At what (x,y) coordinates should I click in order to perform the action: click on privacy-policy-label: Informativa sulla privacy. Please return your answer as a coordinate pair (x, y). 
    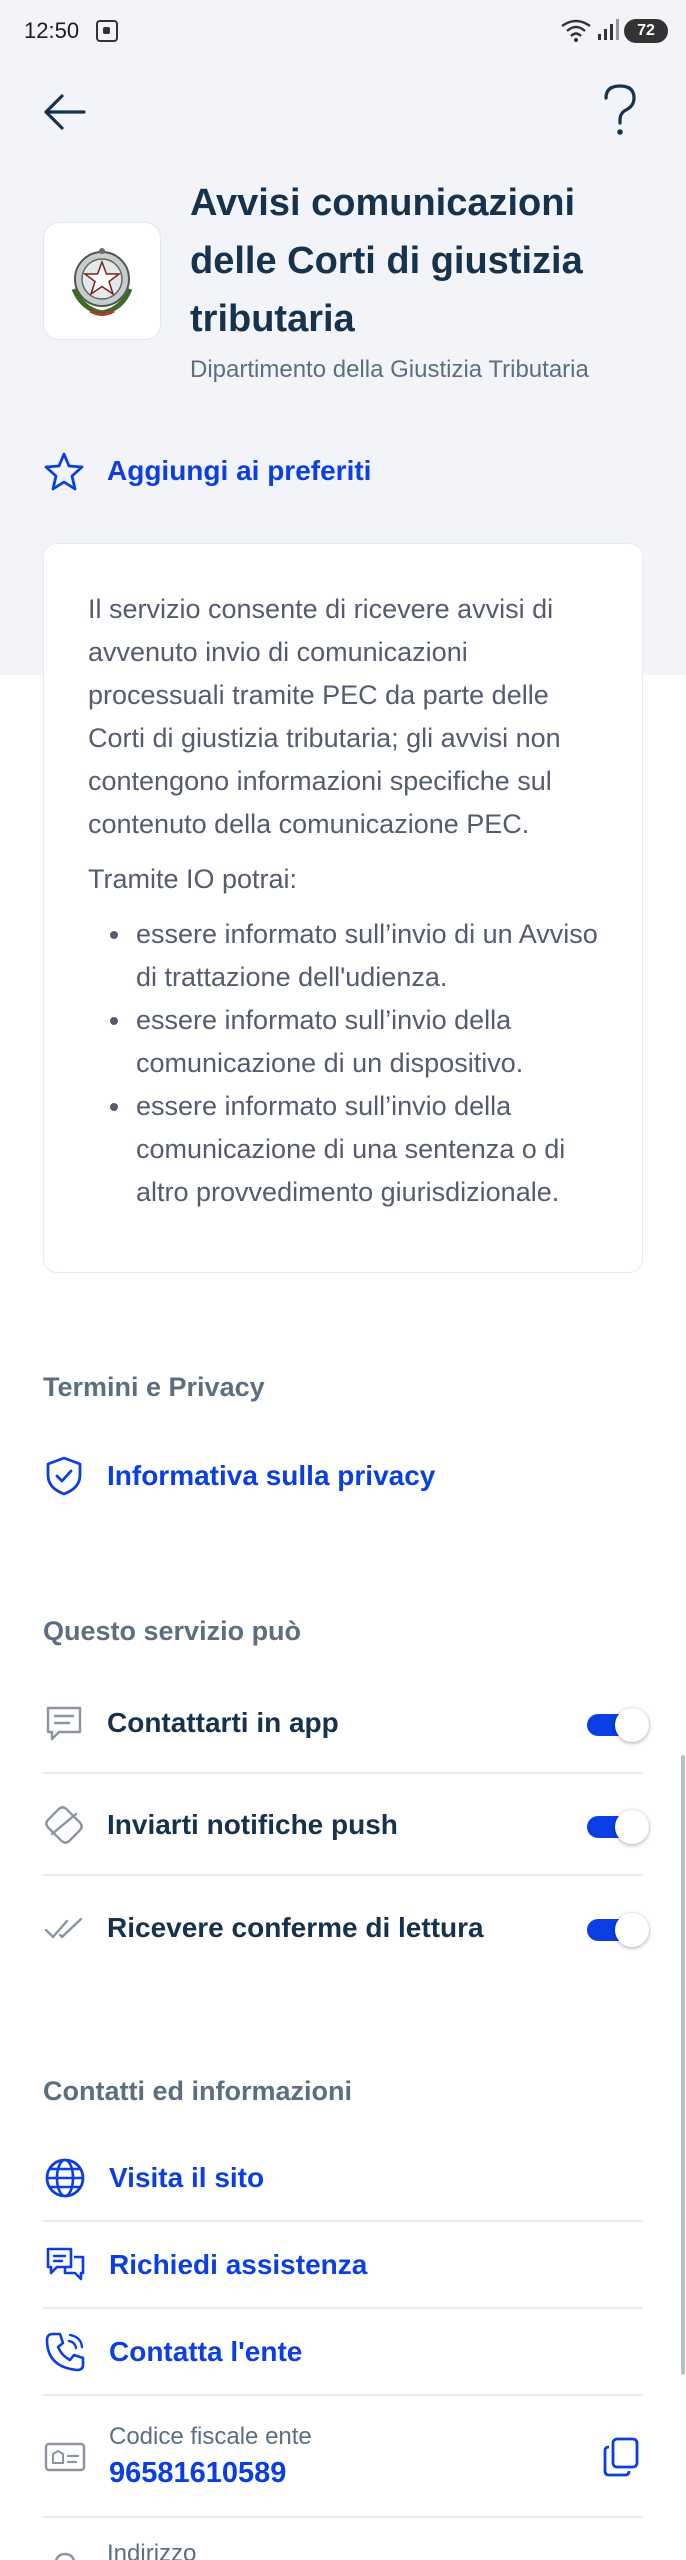
    Looking at the image, I should click on (271, 1475).